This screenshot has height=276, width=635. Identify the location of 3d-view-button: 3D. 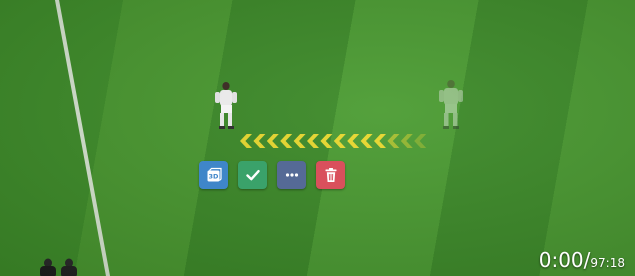
(213, 175).